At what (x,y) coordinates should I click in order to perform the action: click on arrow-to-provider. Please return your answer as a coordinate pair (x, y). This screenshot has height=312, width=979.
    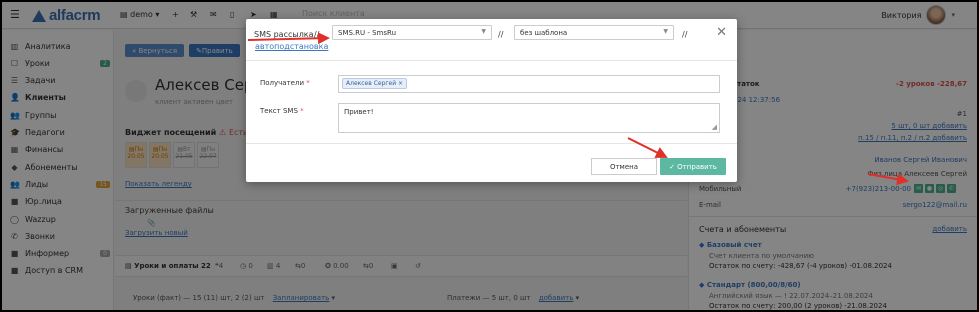
    Looking at the image, I should click on (288, 38).